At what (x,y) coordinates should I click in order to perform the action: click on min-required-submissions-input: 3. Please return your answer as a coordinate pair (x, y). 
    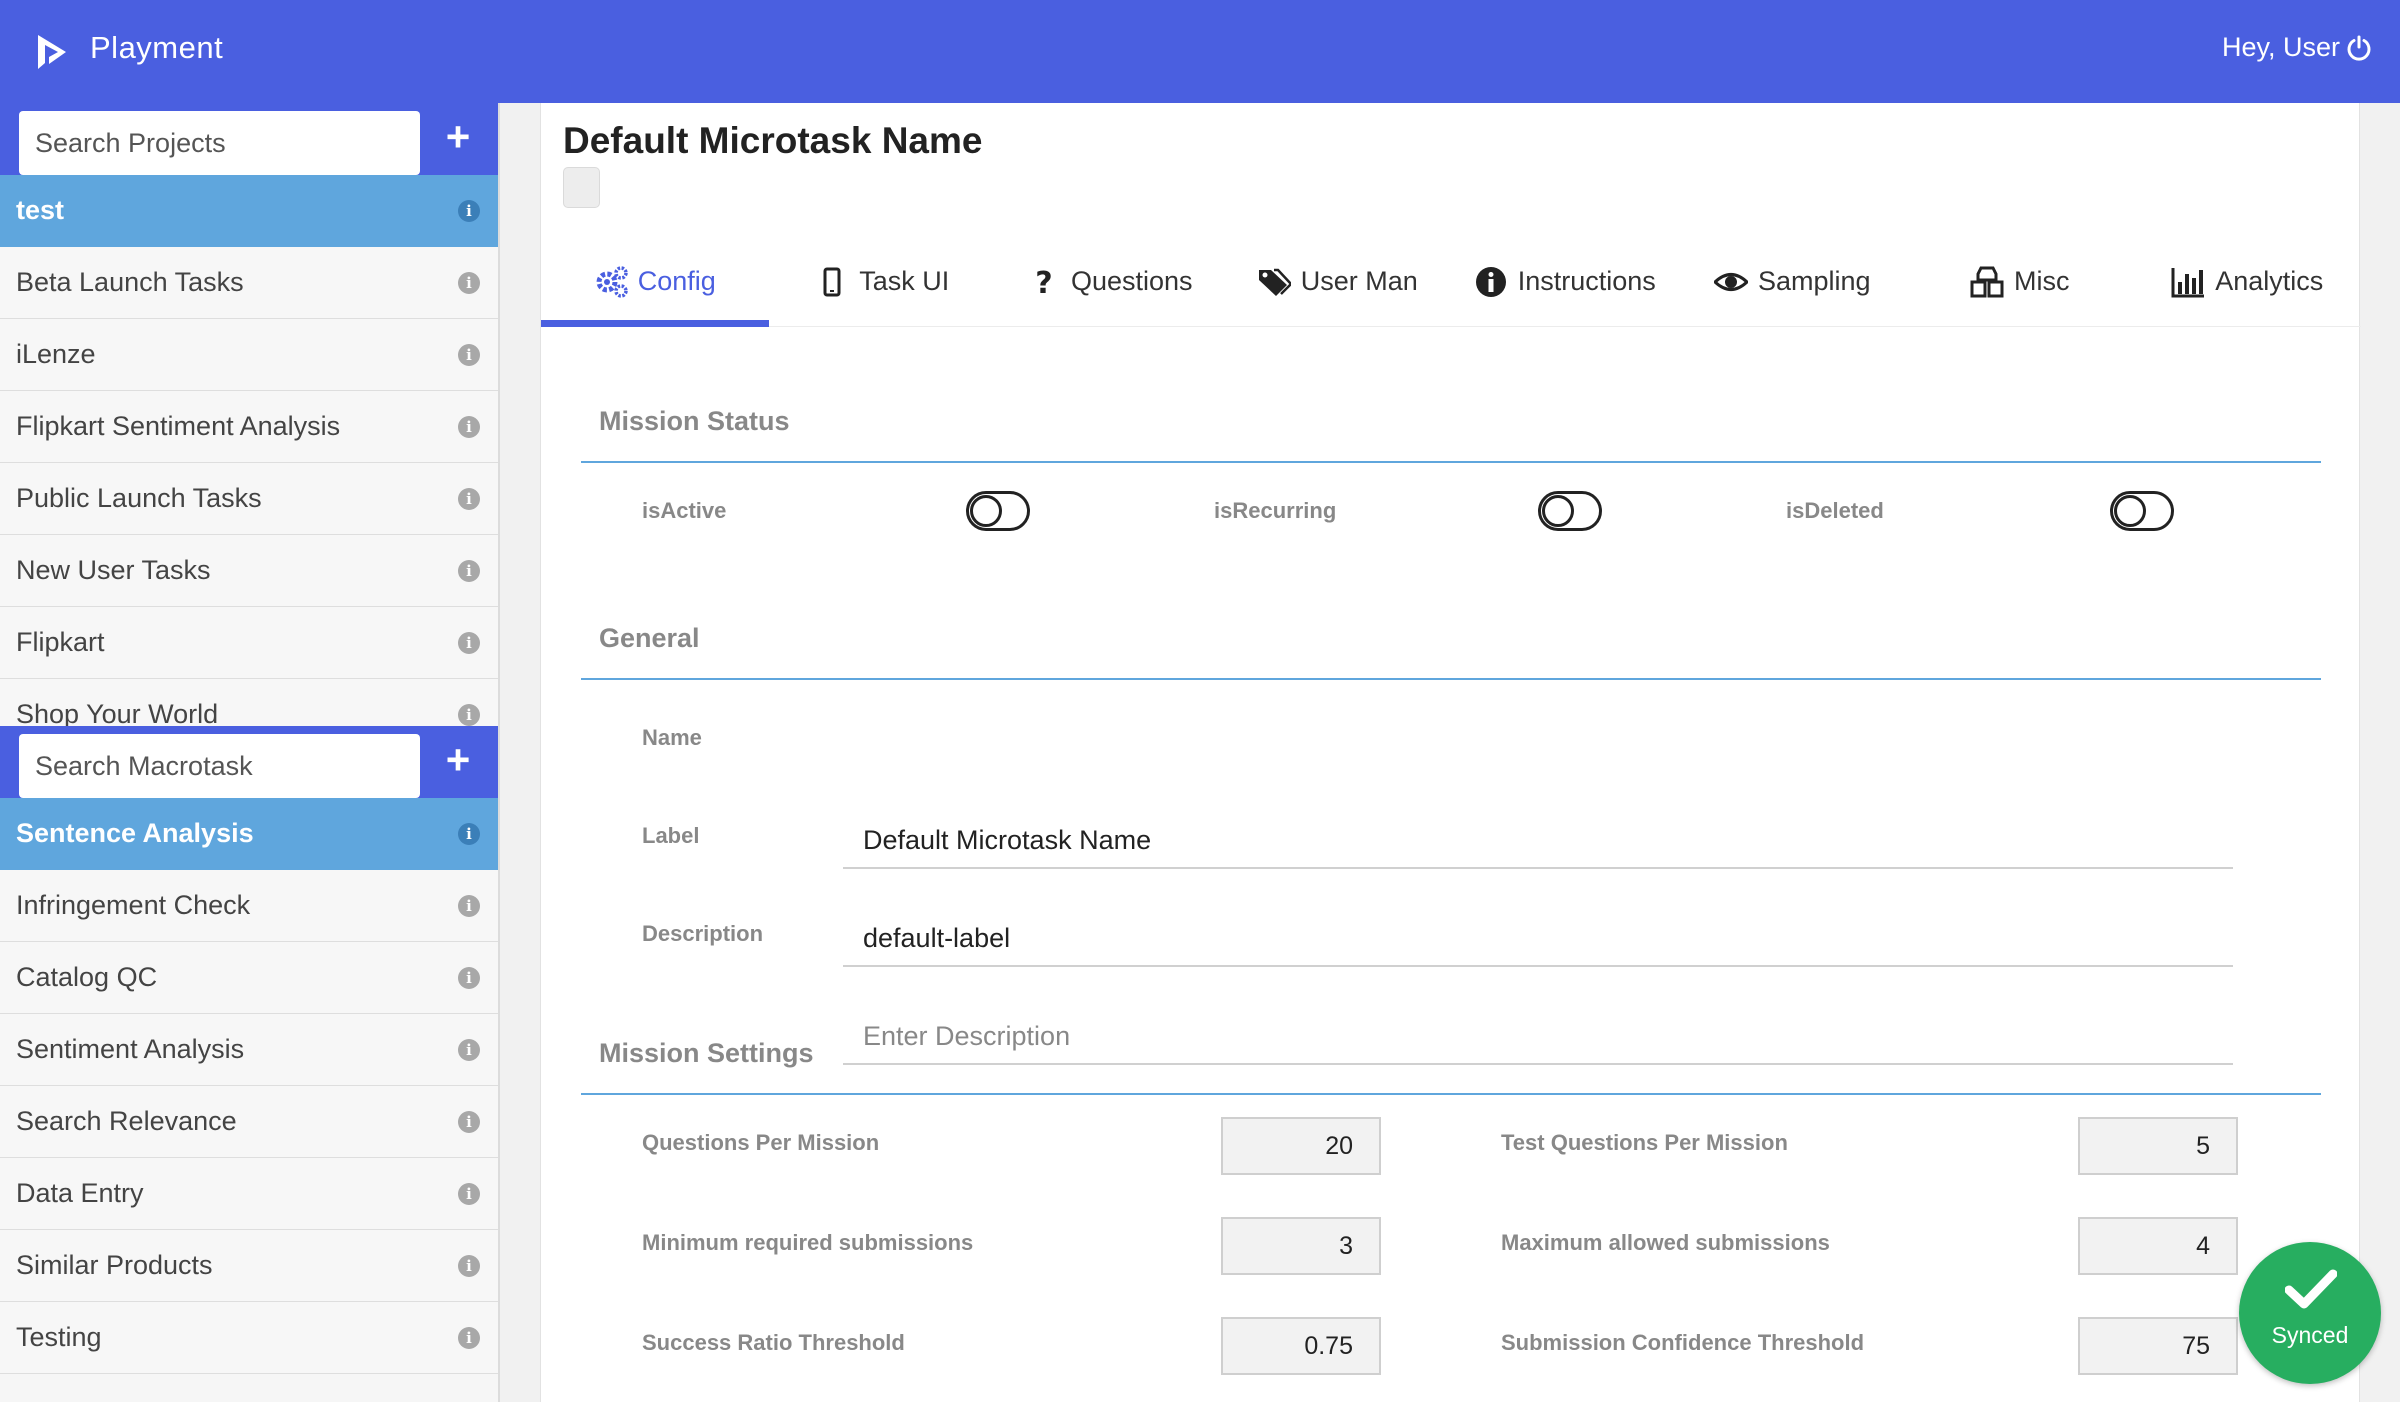
    Looking at the image, I should click on (1301, 1246).